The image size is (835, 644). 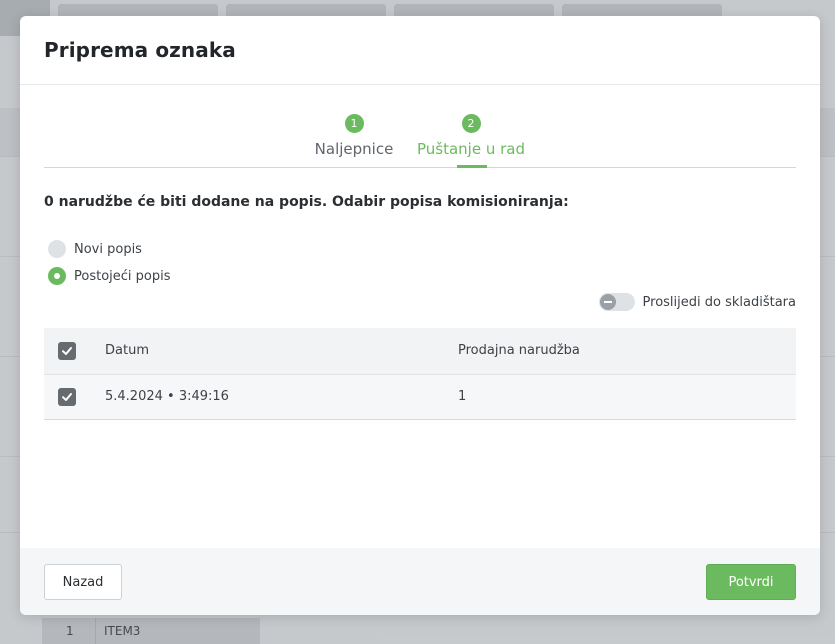 I want to click on radio-new-list: Novi popis, so click(x=95, y=249).